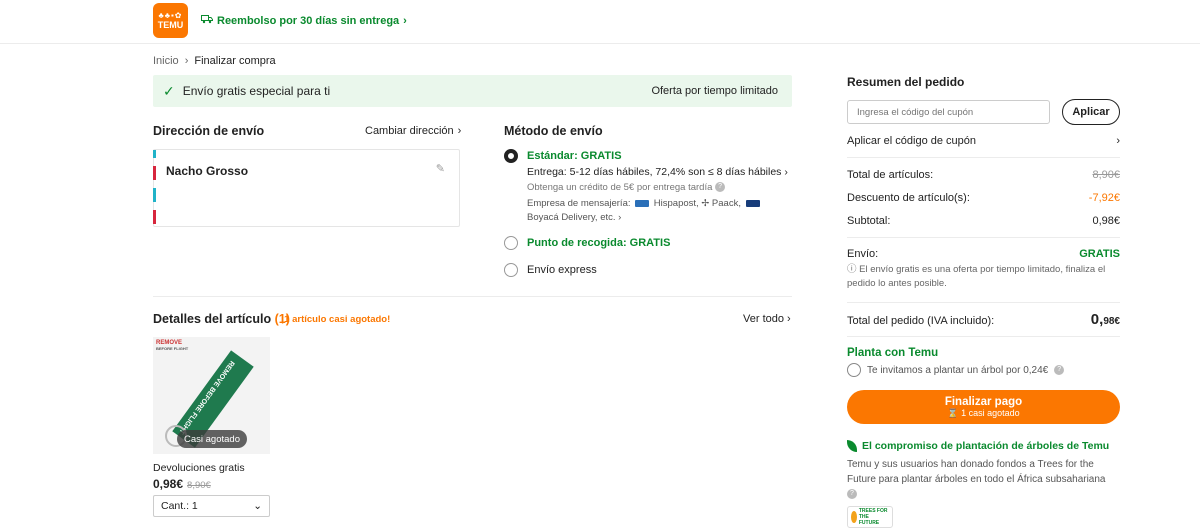 The image size is (1200, 531). I want to click on truck-icon, so click(207, 20).